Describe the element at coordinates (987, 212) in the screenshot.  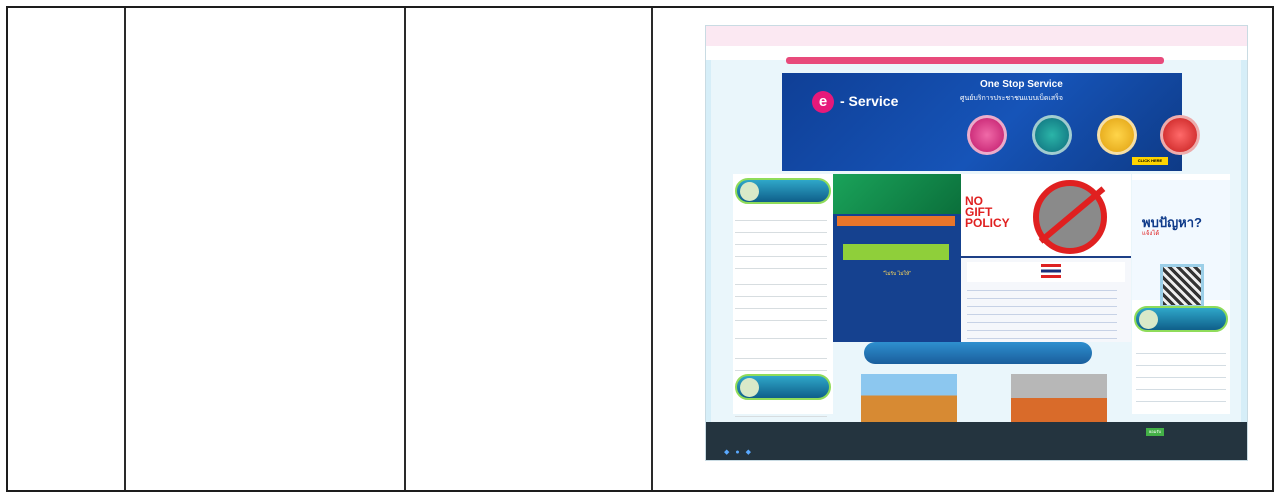
I see `no-gift-policy-text: NO GIFT POLICY` at that location.